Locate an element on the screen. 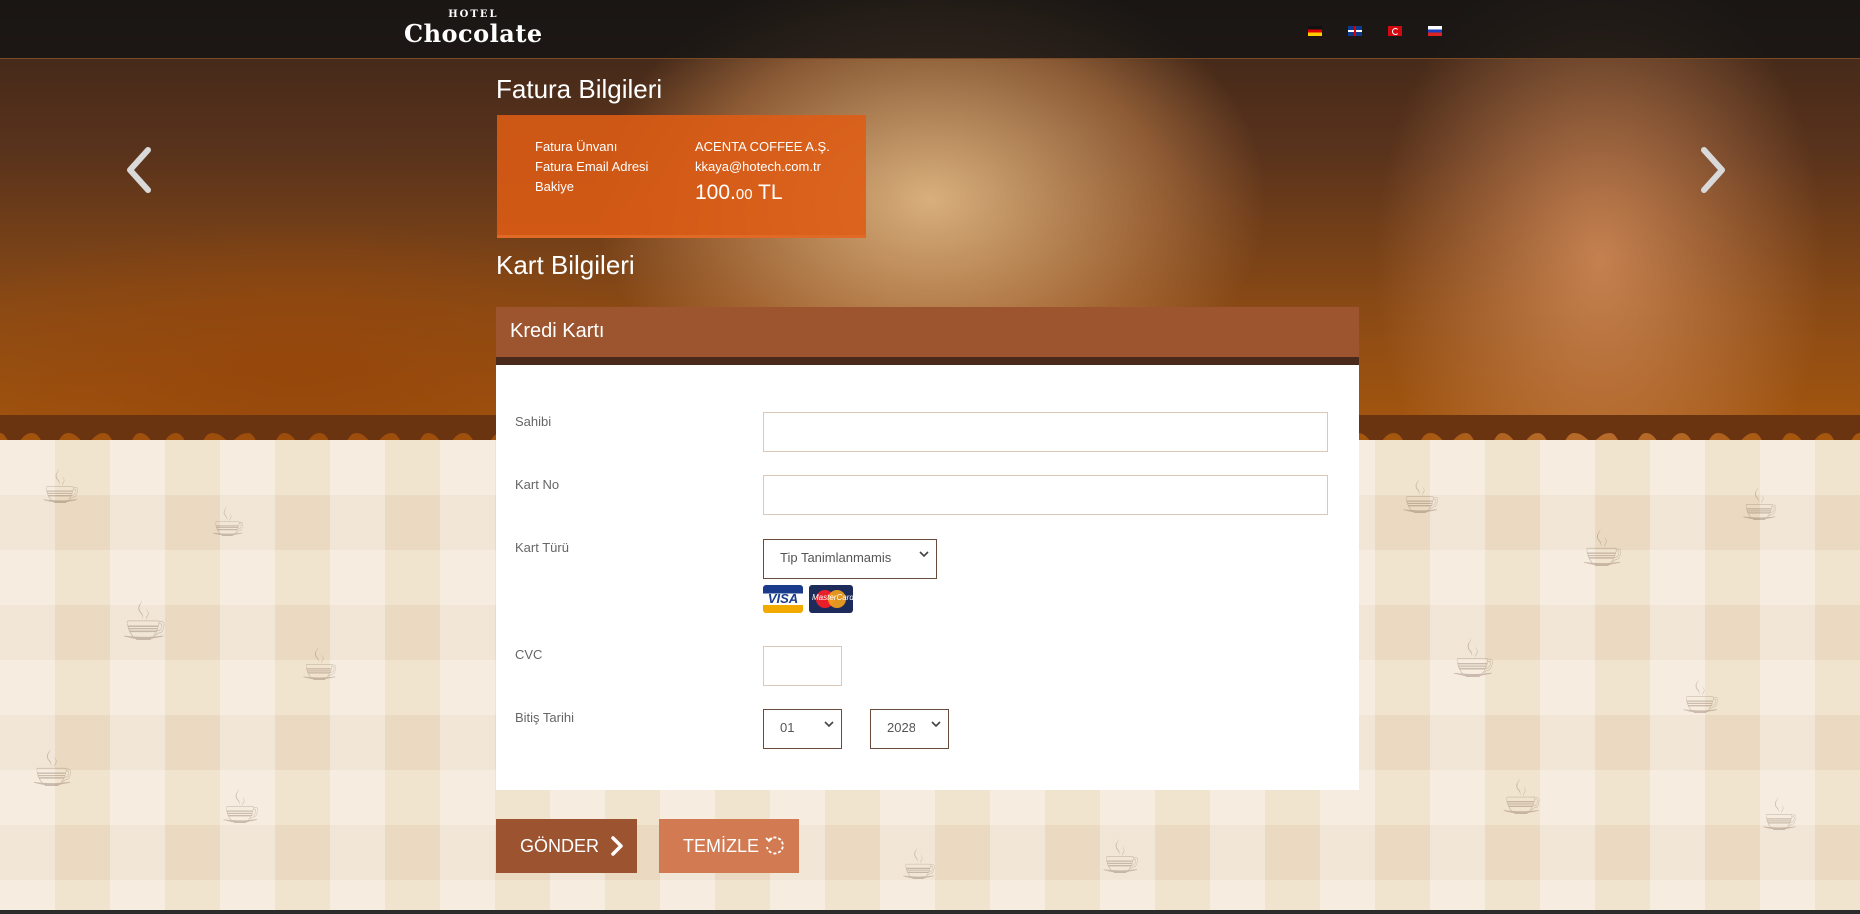 This screenshot has width=1860, height=914. top-navbar: HOTEL Chocolate is located at coordinates (930, 29).